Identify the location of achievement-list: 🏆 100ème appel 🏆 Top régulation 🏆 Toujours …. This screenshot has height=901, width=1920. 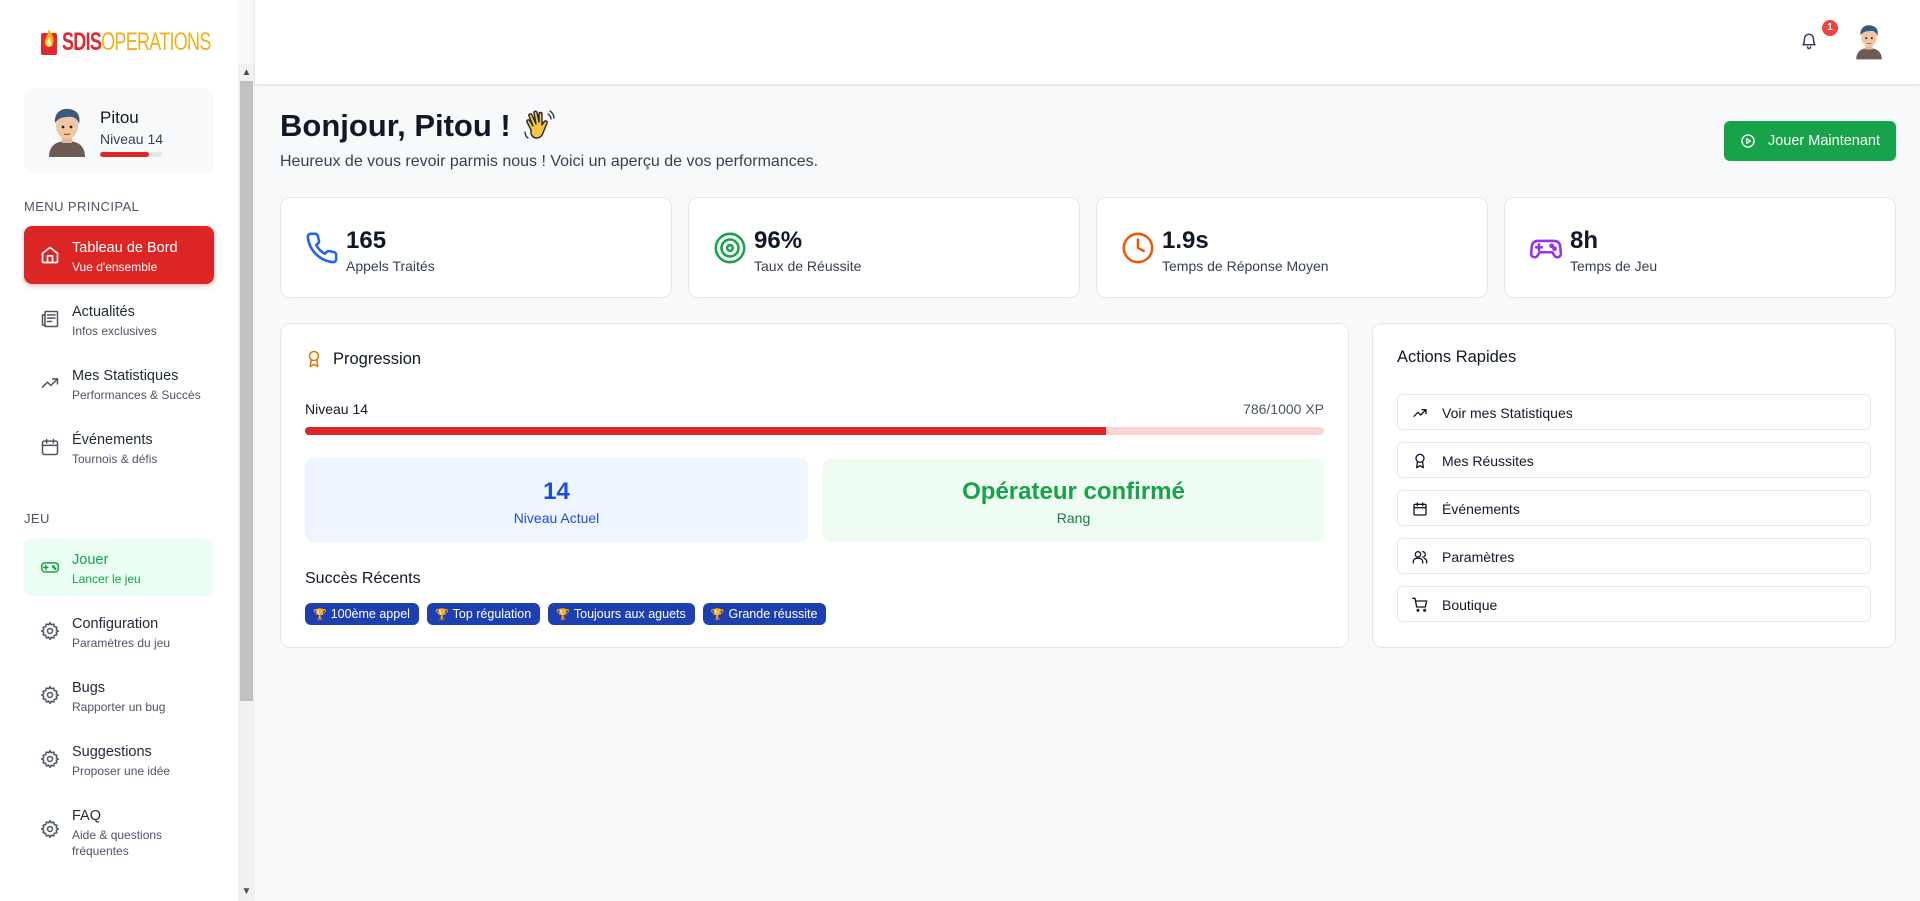
(566, 614).